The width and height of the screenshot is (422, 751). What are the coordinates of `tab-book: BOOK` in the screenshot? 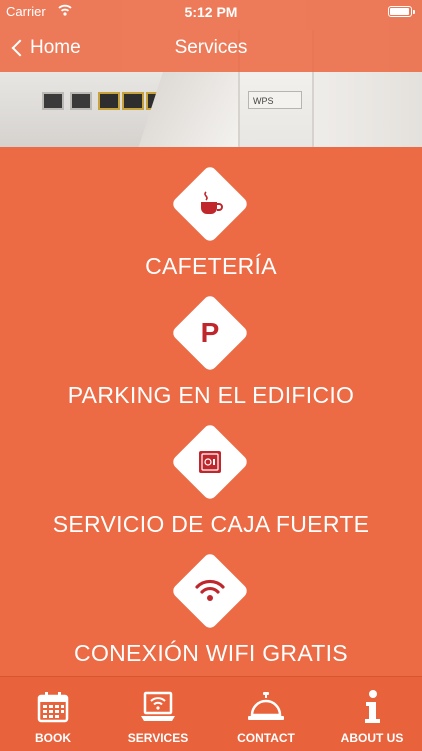 It's located at (53, 714).